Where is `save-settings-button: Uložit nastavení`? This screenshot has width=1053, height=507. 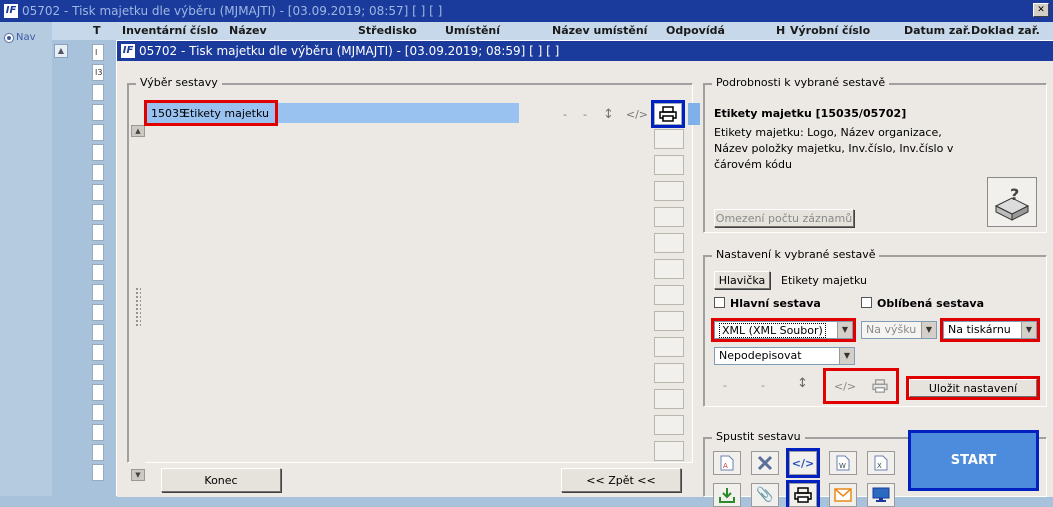 save-settings-button: Uložit nastavení is located at coordinates (973, 388).